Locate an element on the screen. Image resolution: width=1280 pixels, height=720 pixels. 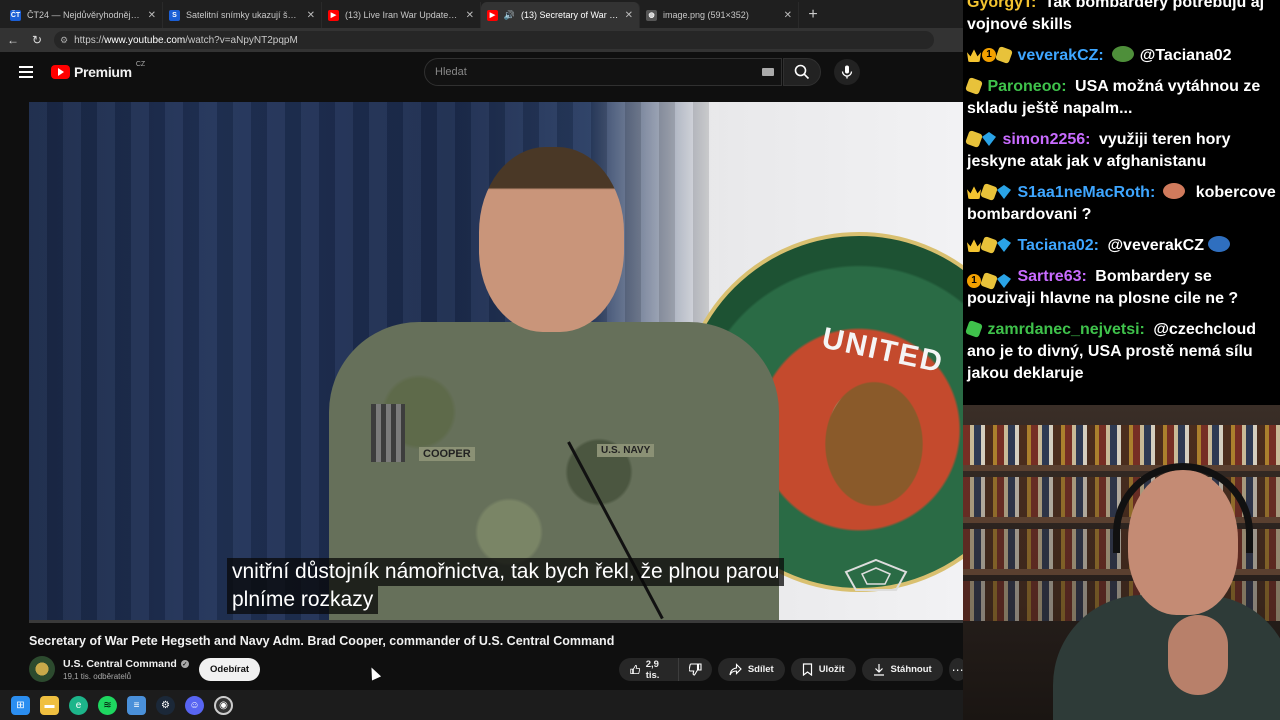
windows-taskbar: ⊞ ▬ e ≋ ≡ ⚙ ☺ ◉ is located at coordinates (481, 705).